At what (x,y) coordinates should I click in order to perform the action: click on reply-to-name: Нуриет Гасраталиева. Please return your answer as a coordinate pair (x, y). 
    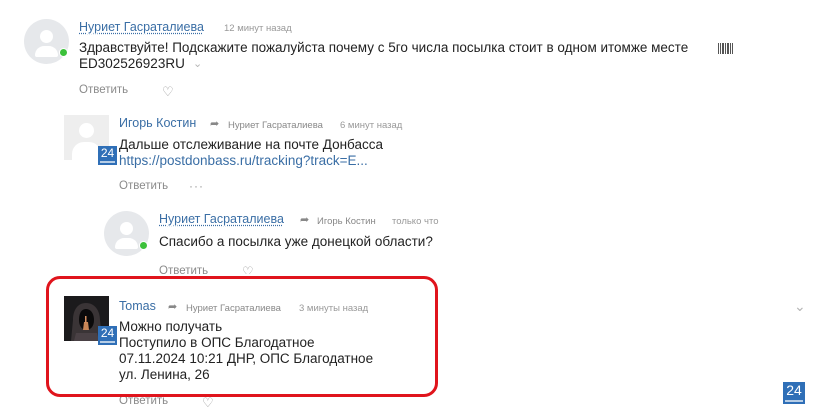
    Looking at the image, I should click on (275, 125).